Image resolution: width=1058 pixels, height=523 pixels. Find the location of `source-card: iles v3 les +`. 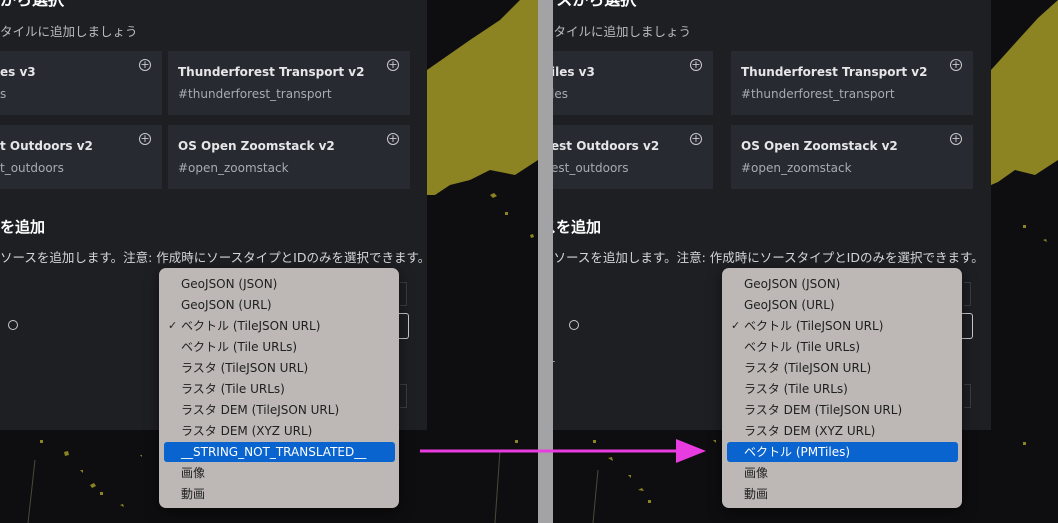

source-card: iles v3 les + is located at coordinates (633, 83).